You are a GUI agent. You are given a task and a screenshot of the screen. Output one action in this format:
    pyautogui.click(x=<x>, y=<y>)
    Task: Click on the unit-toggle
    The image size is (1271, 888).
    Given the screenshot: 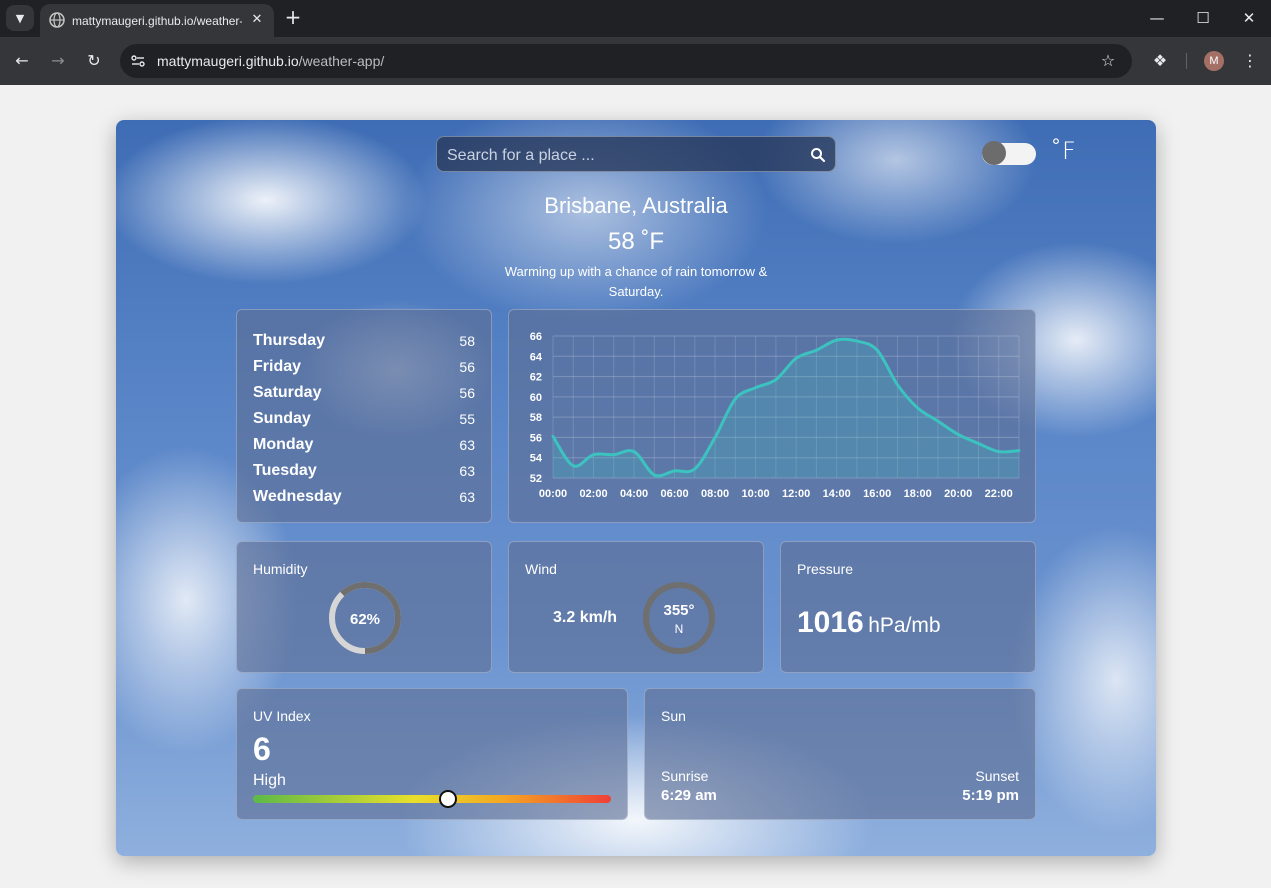 What is the action you would take?
    pyautogui.click(x=1009, y=153)
    